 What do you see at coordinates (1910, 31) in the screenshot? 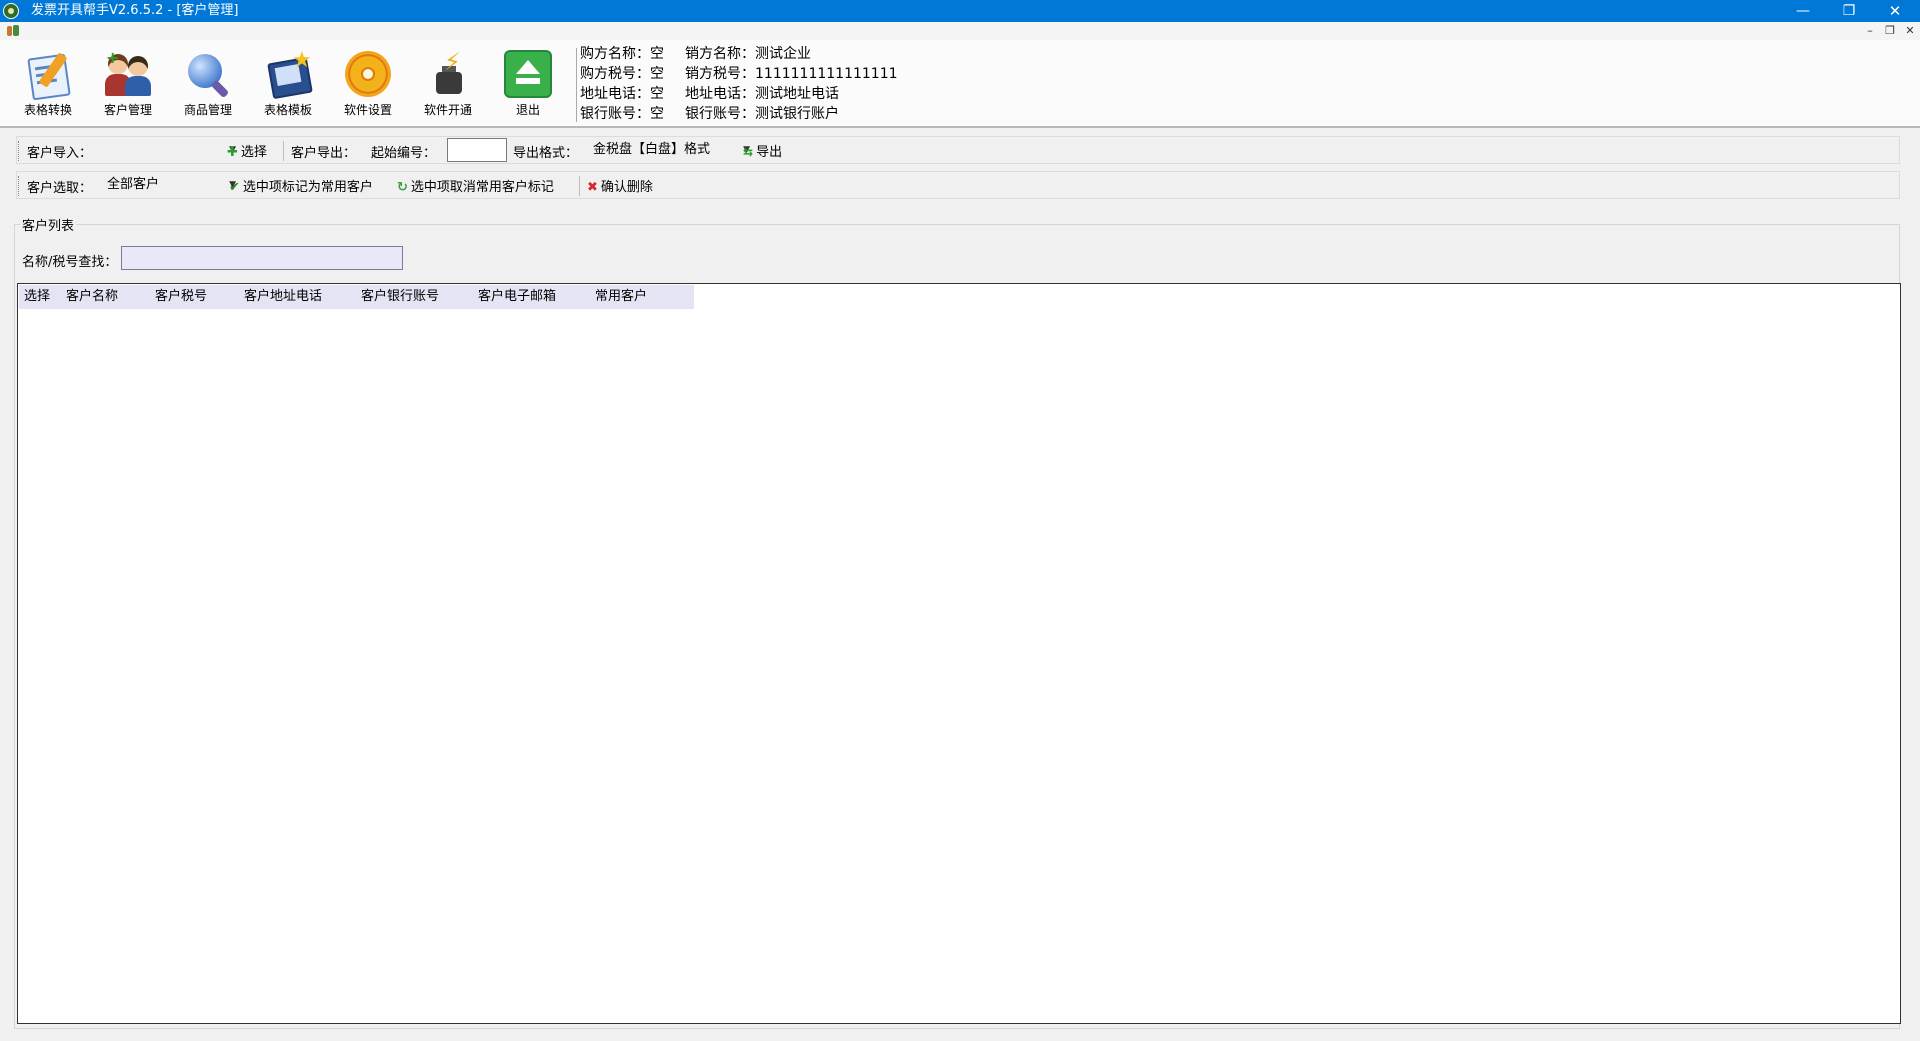
I see `mdi-close-button: ✕` at bounding box center [1910, 31].